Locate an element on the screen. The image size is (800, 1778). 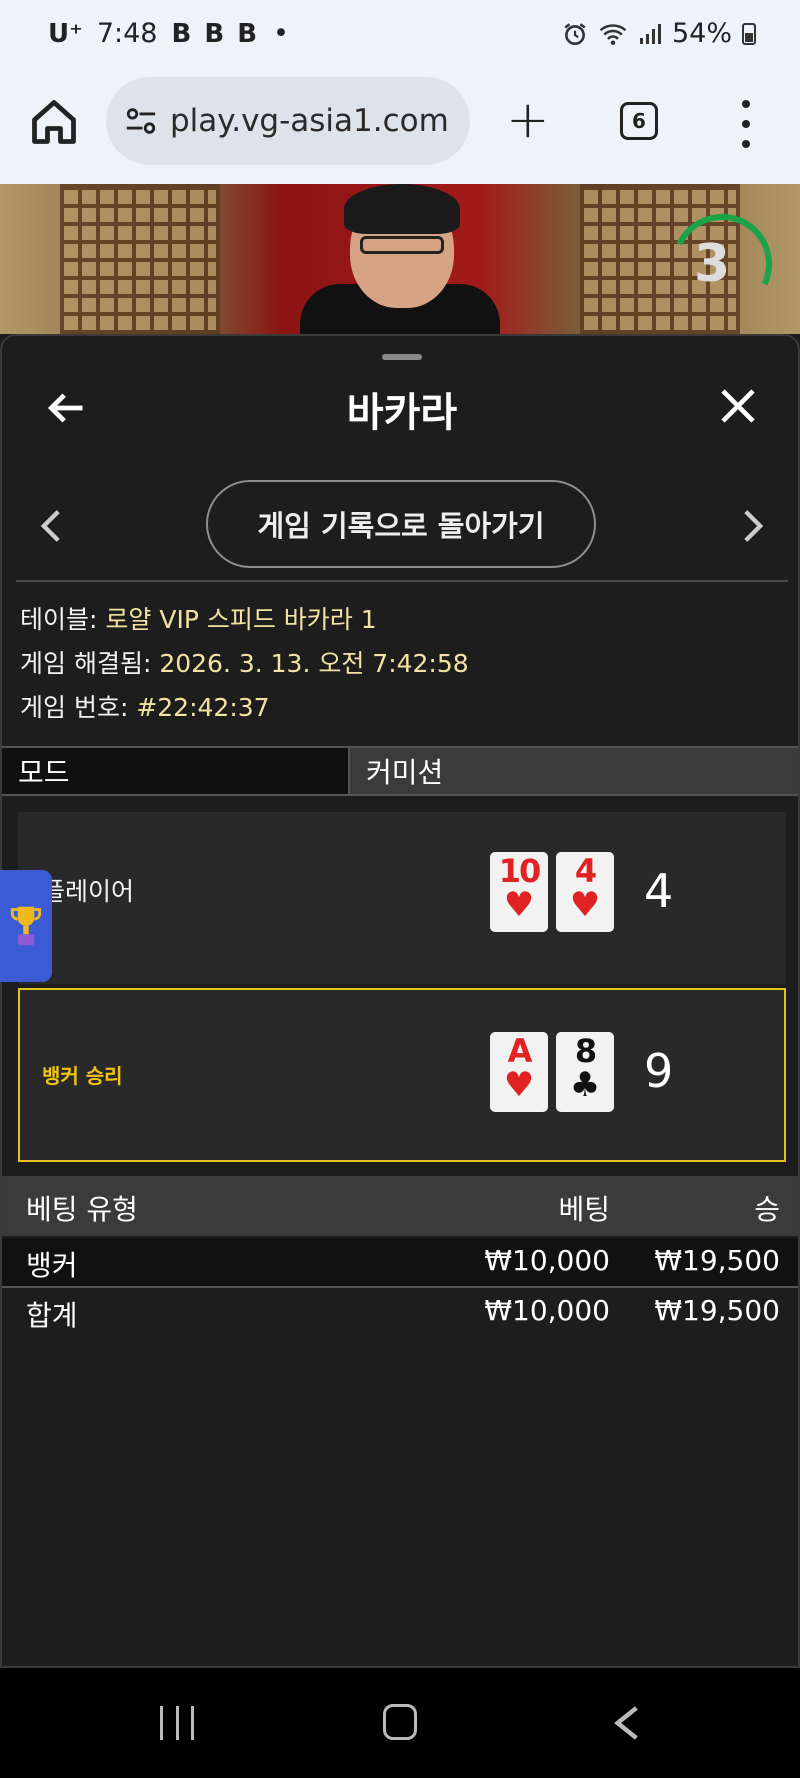
bets-table-header: 베팅 유형 베팅 승 is located at coordinates (400, 1206).